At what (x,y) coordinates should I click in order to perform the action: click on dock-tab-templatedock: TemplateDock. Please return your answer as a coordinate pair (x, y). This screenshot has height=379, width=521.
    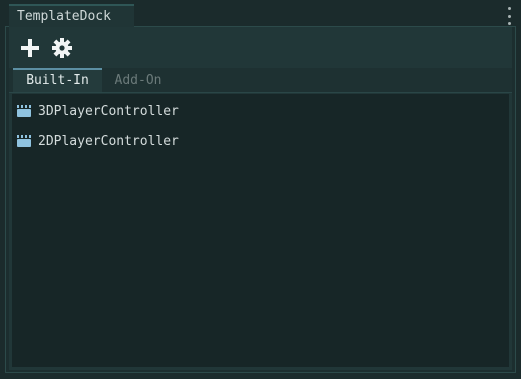
    Looking at the image, I should click on (71, 15).